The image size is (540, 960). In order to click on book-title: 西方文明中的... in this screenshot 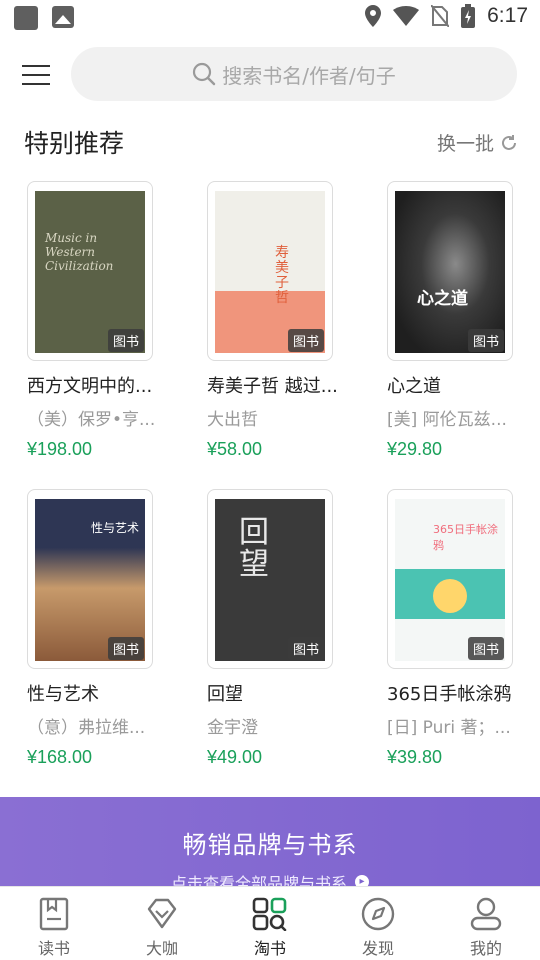, I will do `click(90, 386)`.